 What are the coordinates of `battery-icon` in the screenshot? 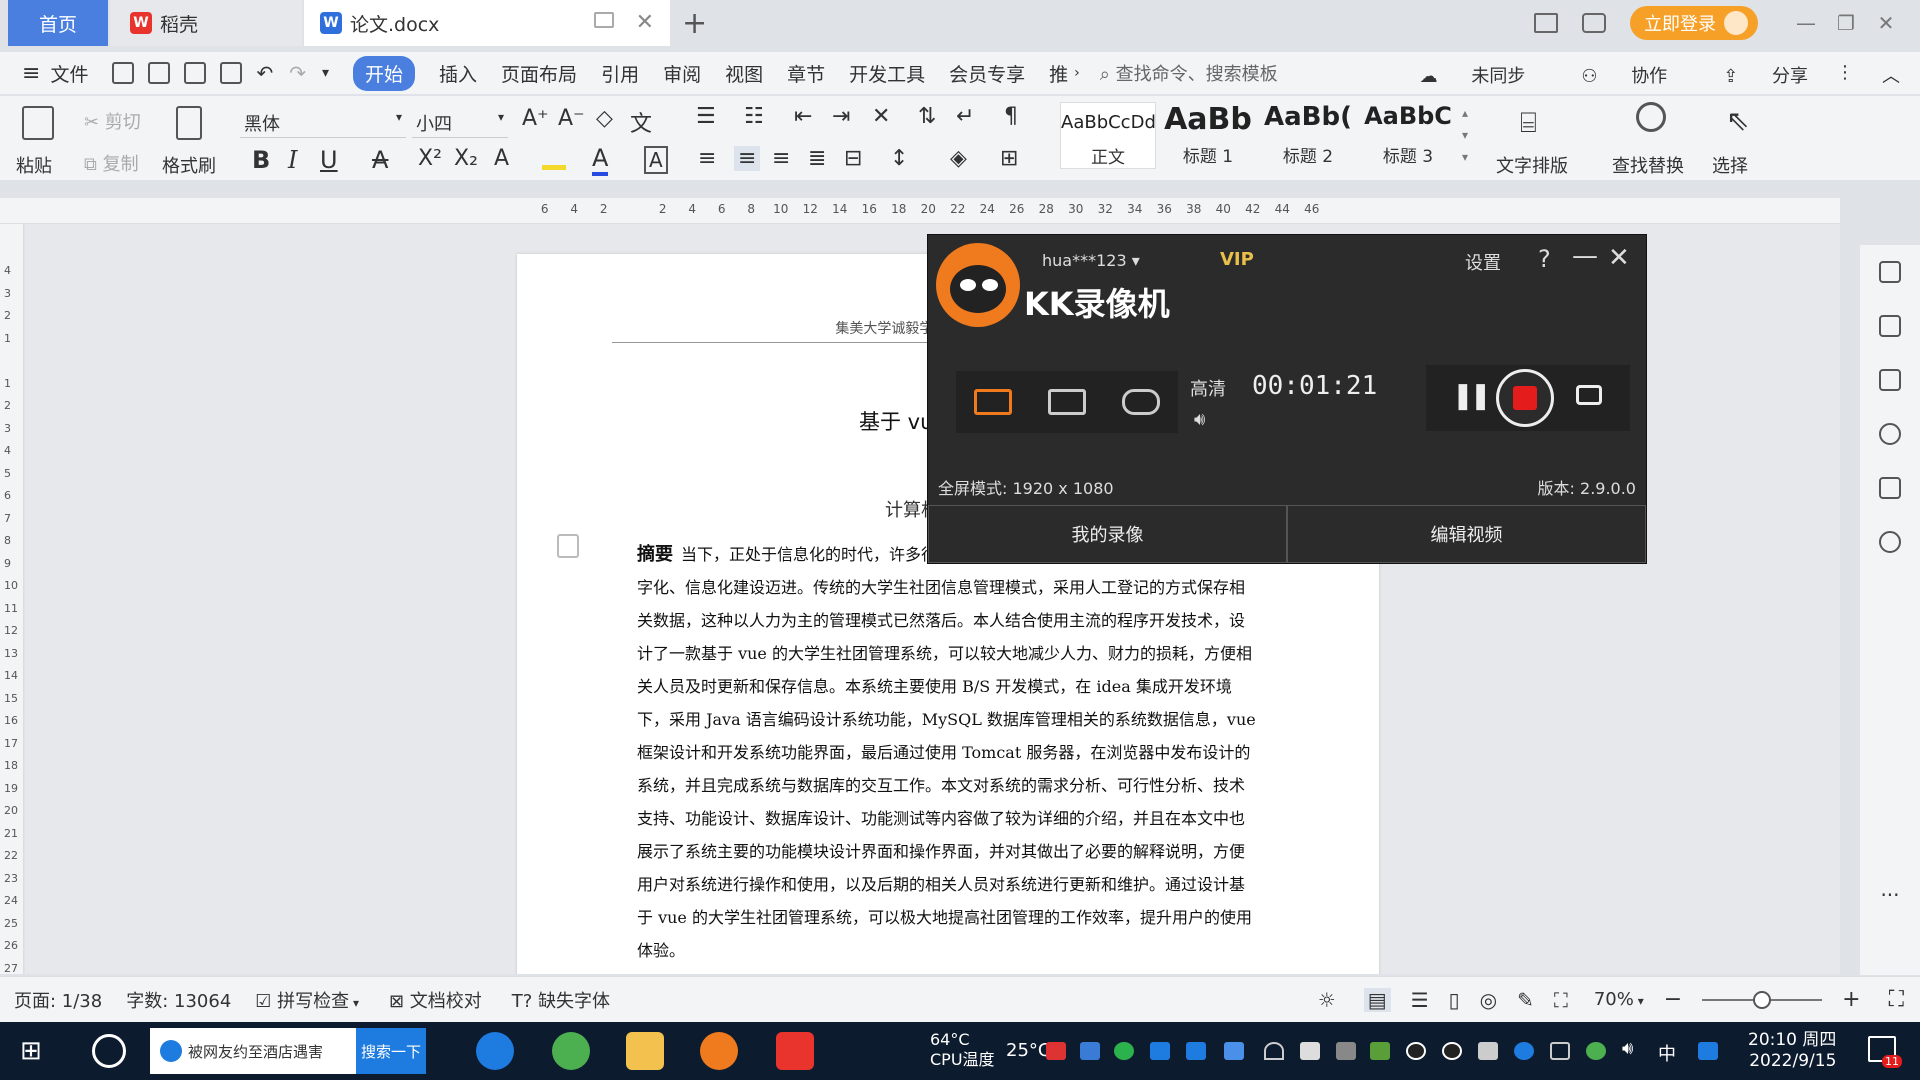 It's located at (1488, 1051).